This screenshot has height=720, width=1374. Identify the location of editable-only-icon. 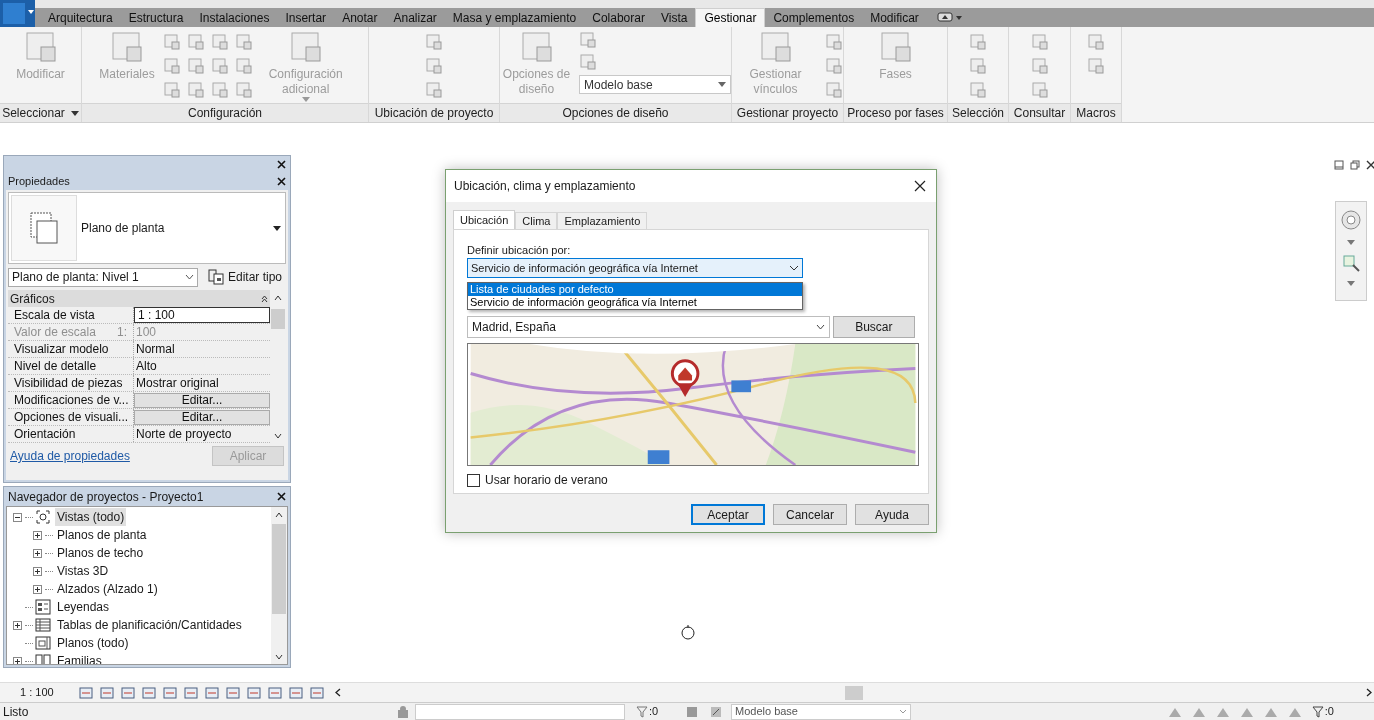
(692, 711).